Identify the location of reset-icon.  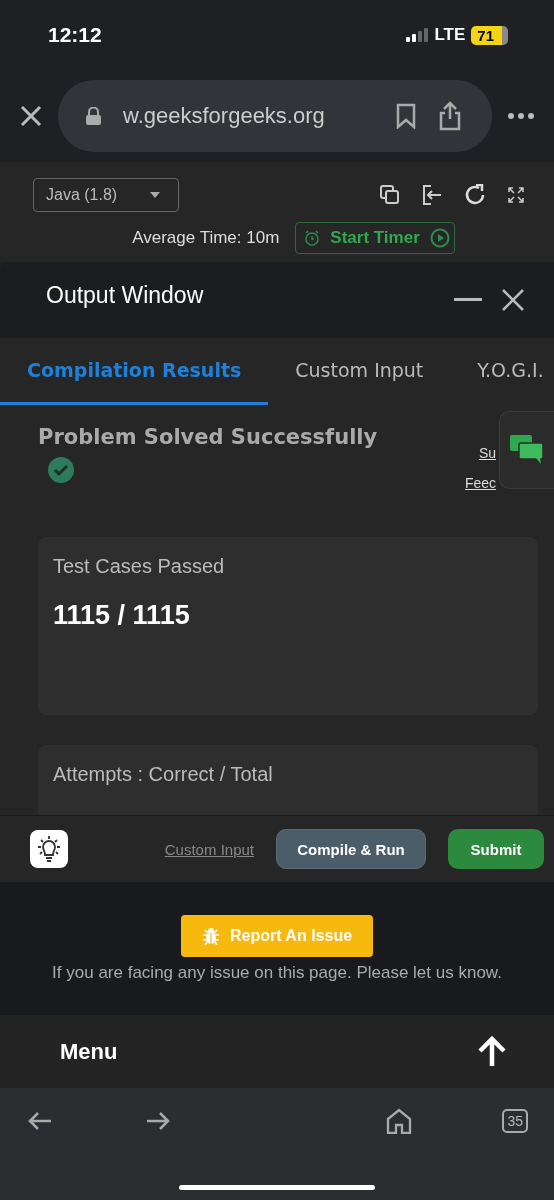
(475, 195).